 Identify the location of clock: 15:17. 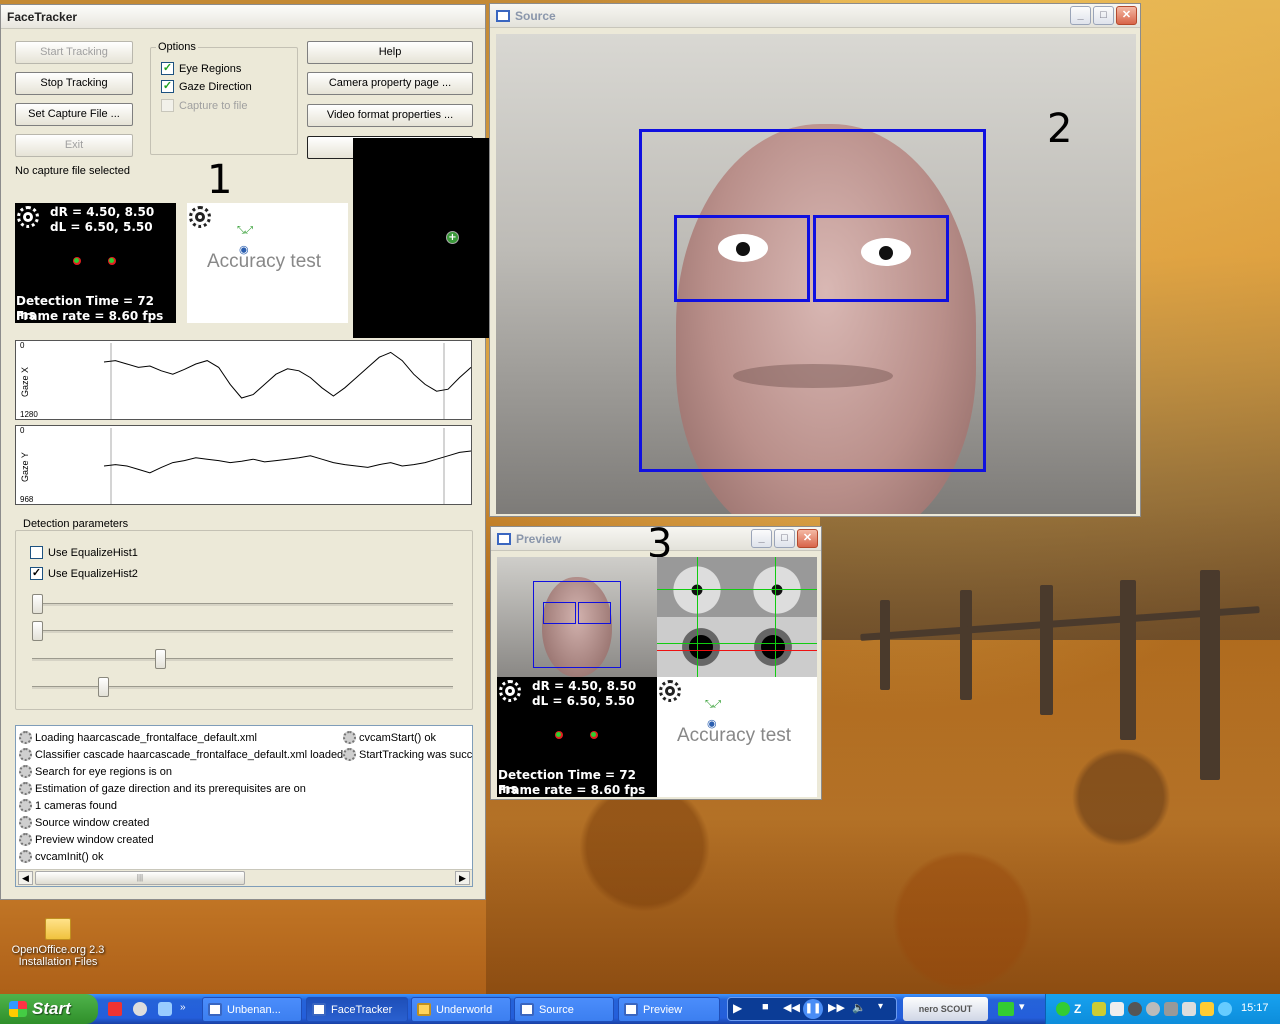
(1255, 1008).